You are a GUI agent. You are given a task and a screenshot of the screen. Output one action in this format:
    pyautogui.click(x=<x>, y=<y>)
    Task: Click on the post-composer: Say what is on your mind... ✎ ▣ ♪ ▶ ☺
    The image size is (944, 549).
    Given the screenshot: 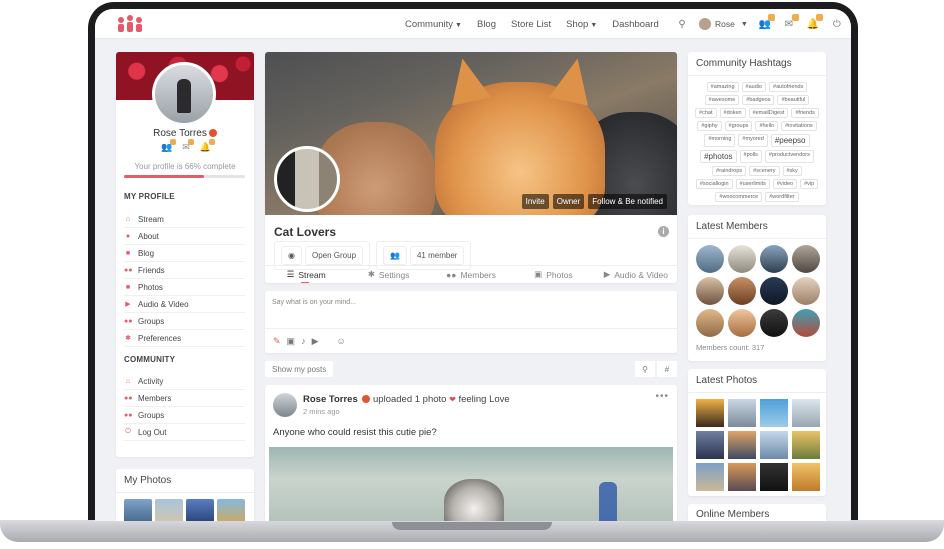 What is the action you would take?
    pyautogui.click(x=471, y=322)
    